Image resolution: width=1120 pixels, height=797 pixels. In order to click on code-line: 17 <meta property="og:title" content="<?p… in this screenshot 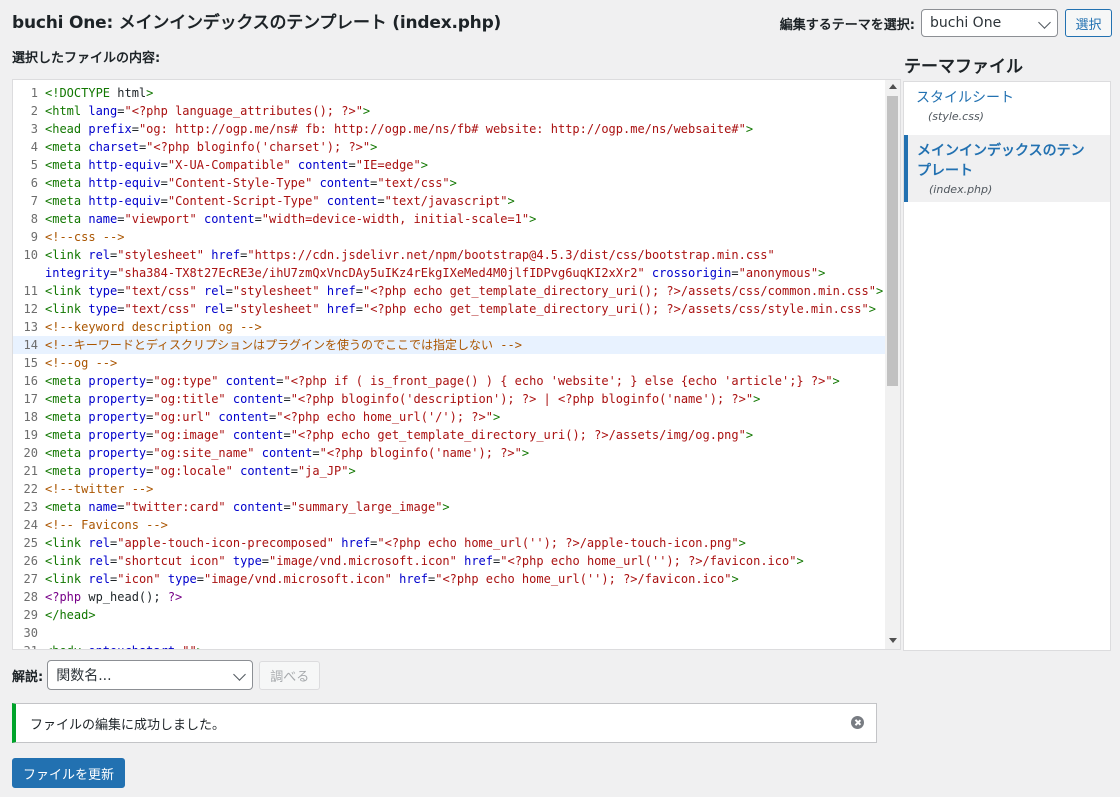, I will do `click(449, 399)`.